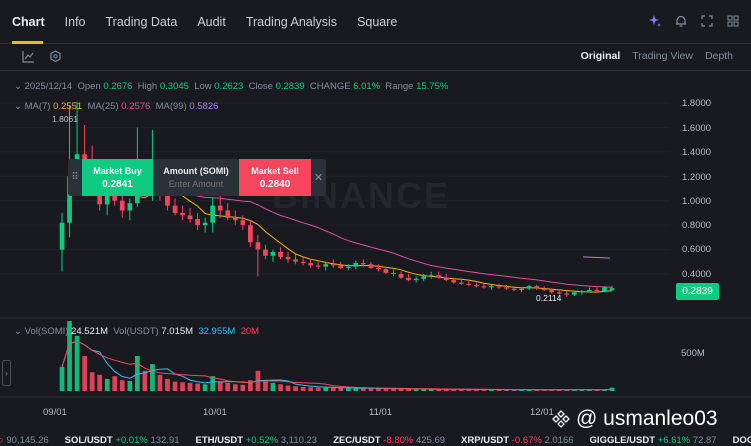  I want to click on ticker-item: ○ 90,145.26, so click(24, 440).